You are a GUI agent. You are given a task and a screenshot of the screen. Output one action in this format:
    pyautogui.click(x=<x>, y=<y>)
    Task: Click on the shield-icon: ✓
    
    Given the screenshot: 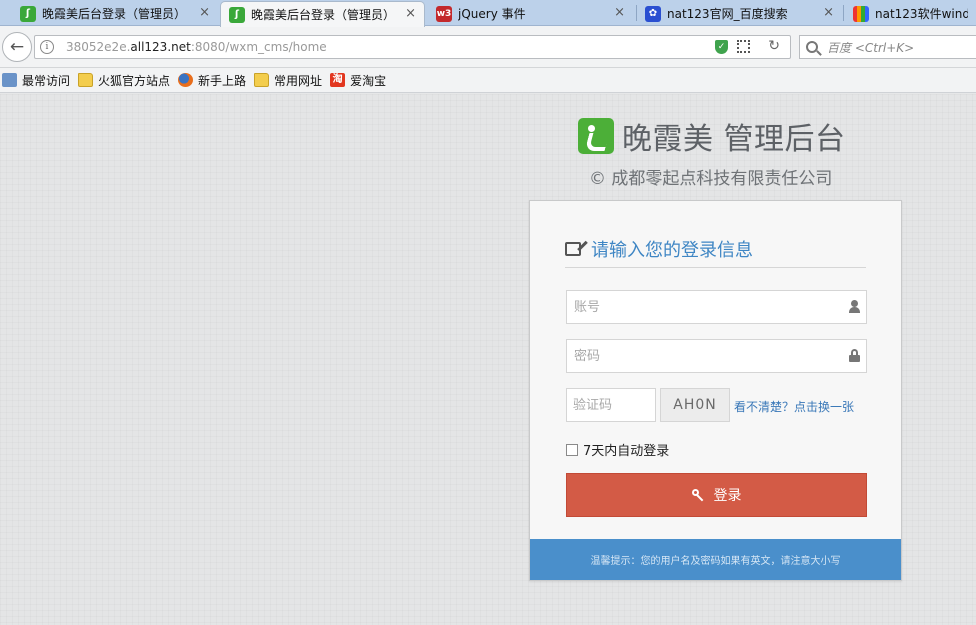 What is the action you would take?
    pyautogui.click(x=721, y=47)
    